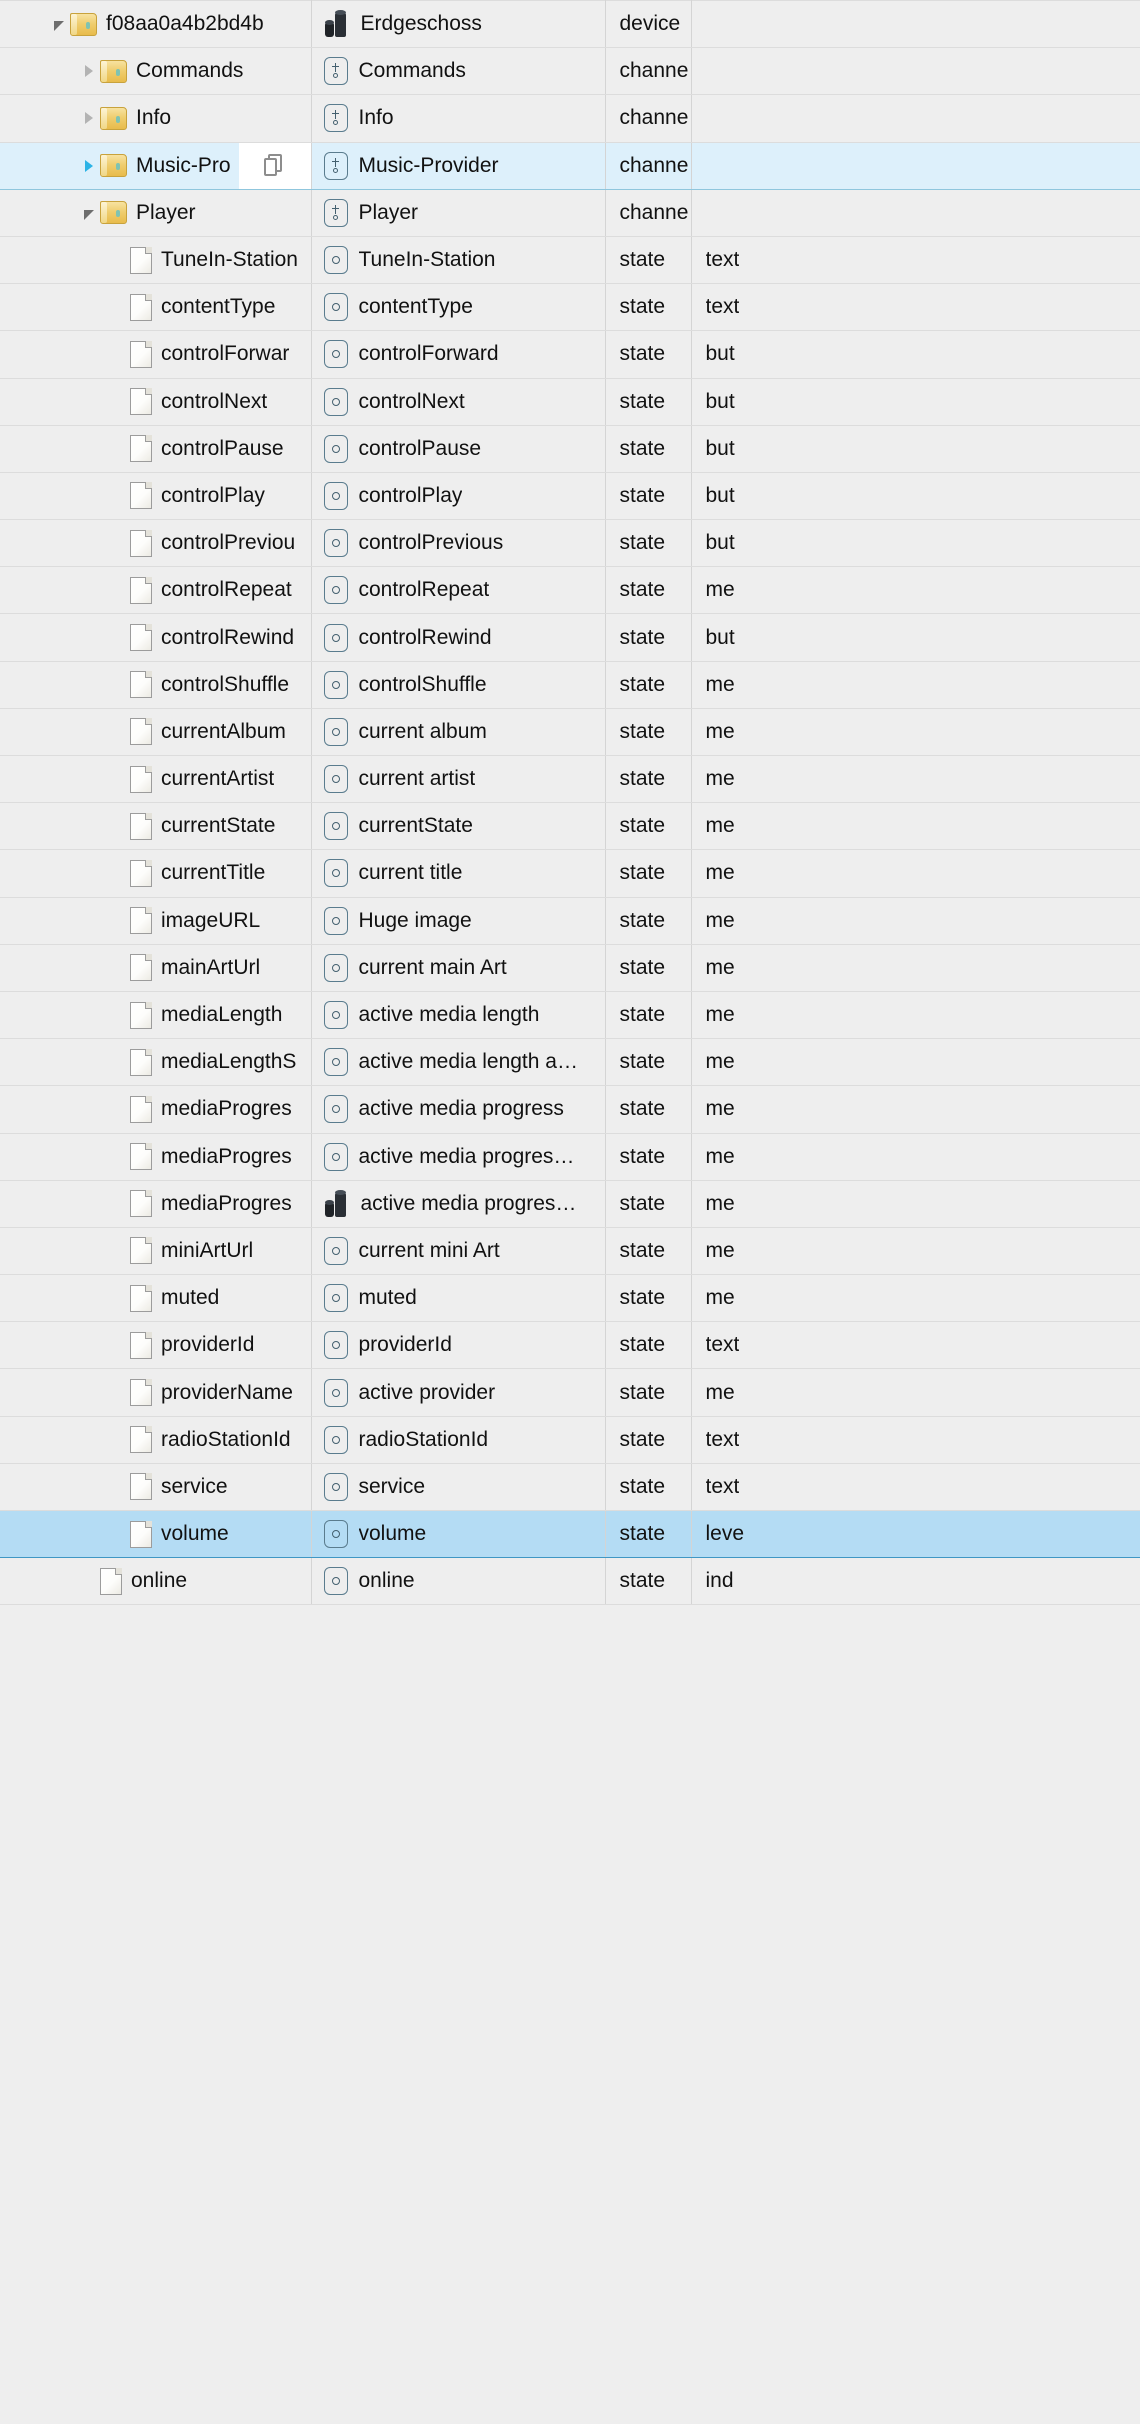 This screenshot has width=1140, height=2424. Describe the element at coordinates (156, 213) in the screenshot. I see `cell-name: Player` at that location.